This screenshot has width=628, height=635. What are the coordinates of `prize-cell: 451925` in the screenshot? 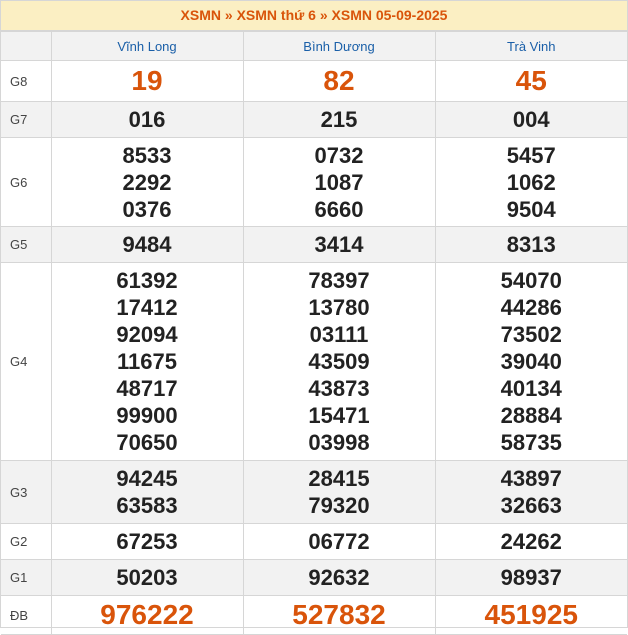 It's located at (530, 615).